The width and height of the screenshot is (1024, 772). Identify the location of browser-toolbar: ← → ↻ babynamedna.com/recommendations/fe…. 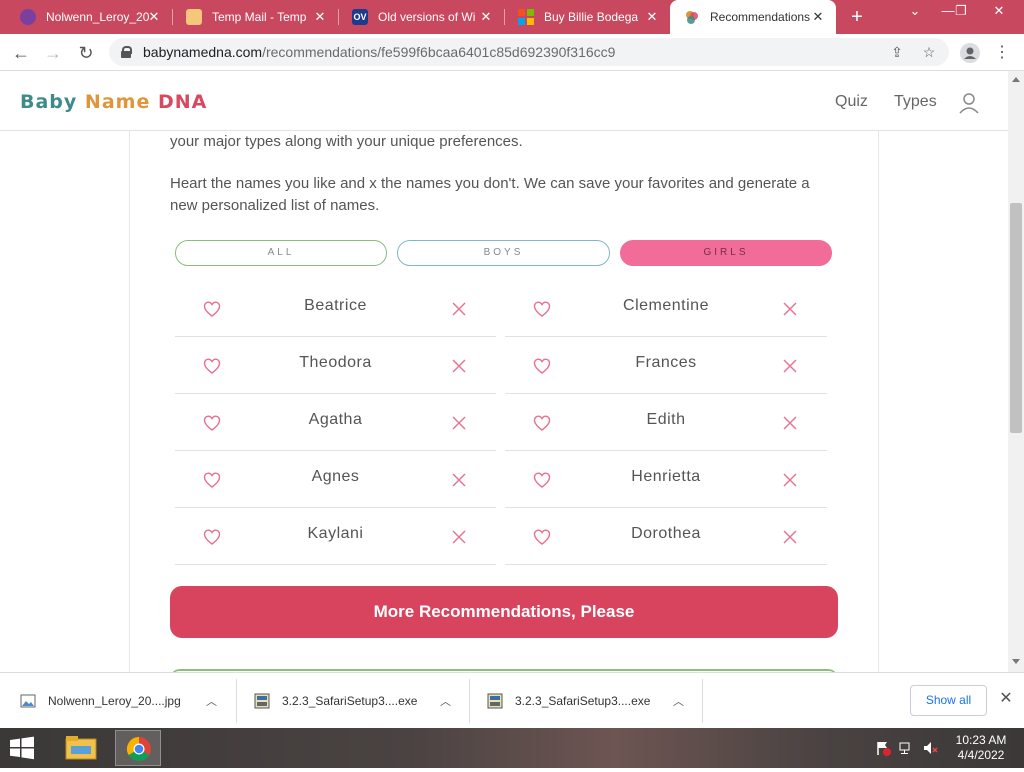
(512, 52).